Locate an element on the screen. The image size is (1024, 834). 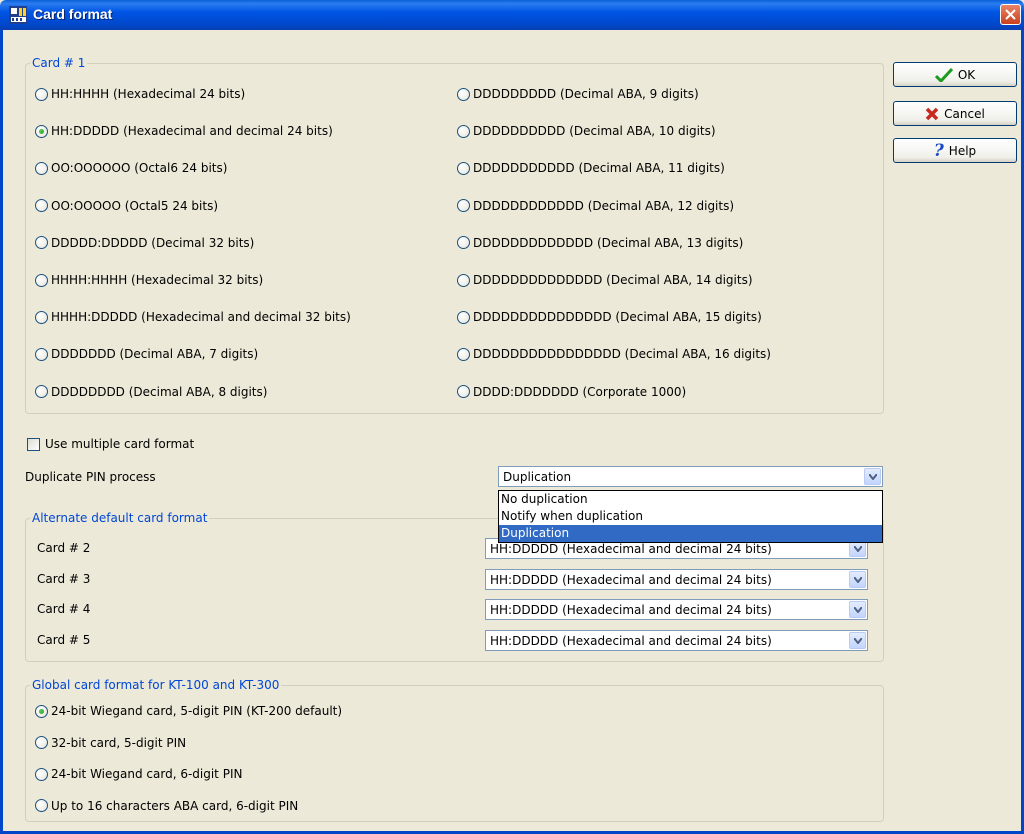
dropdown-option: No duplication is located at coordinates (690, 499).